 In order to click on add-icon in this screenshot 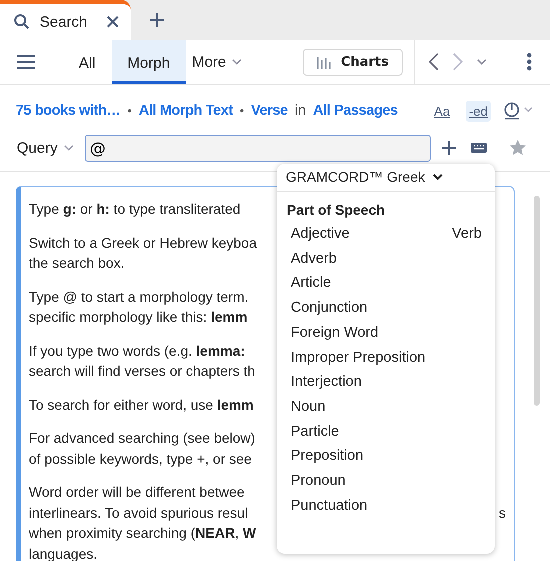, I will do `click(449, 148)`.